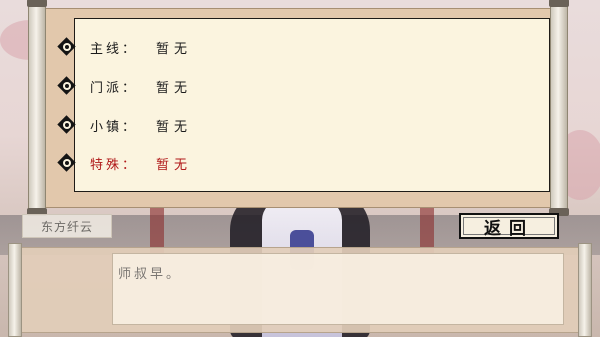 The image size is (600, 337). I want to click on back-button: 返回, so click(509, 226).